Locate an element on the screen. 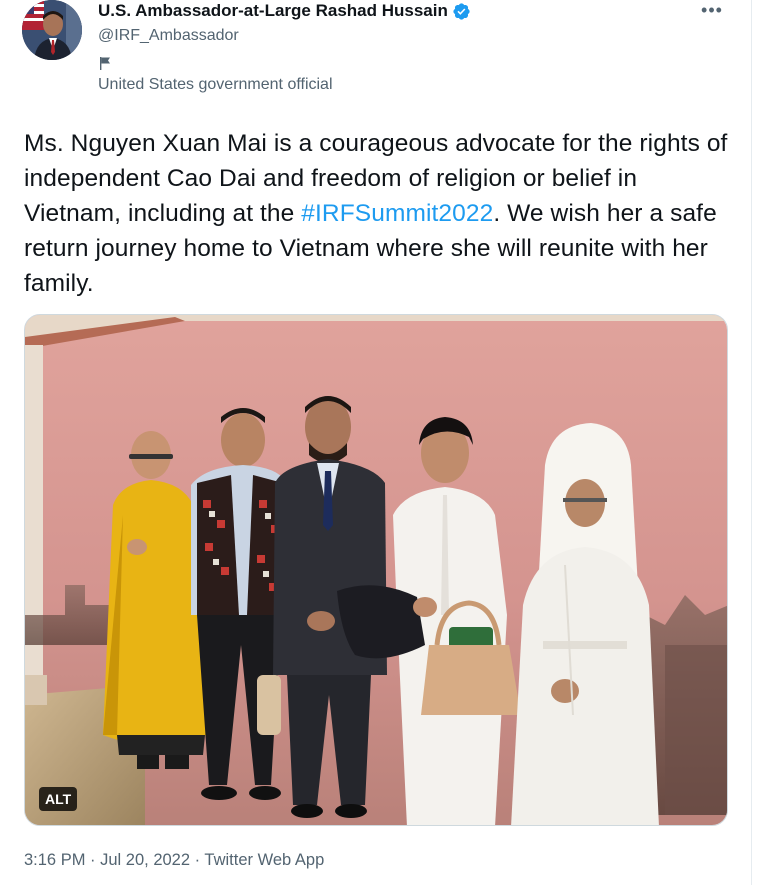  government-flag-icon is located at coordinates (106, 63).